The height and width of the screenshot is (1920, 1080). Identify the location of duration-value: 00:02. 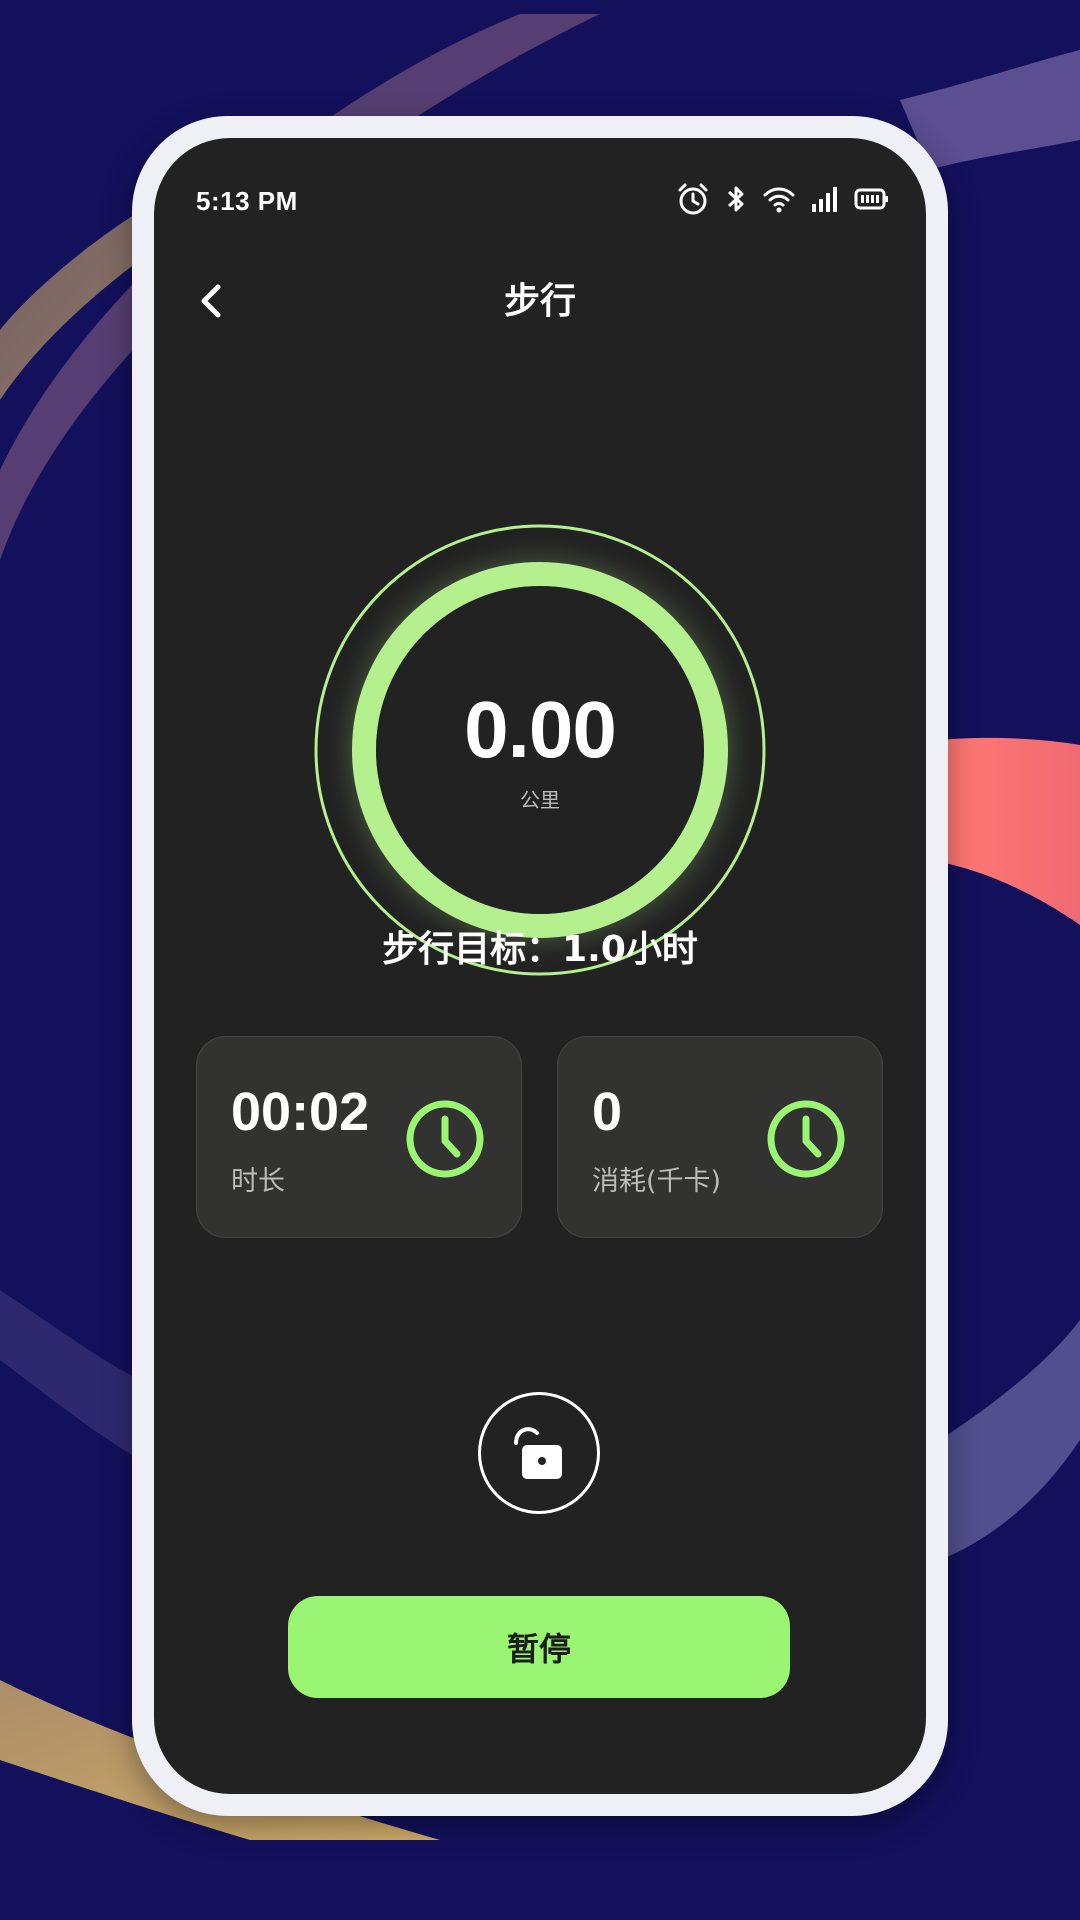
(300, 1112).